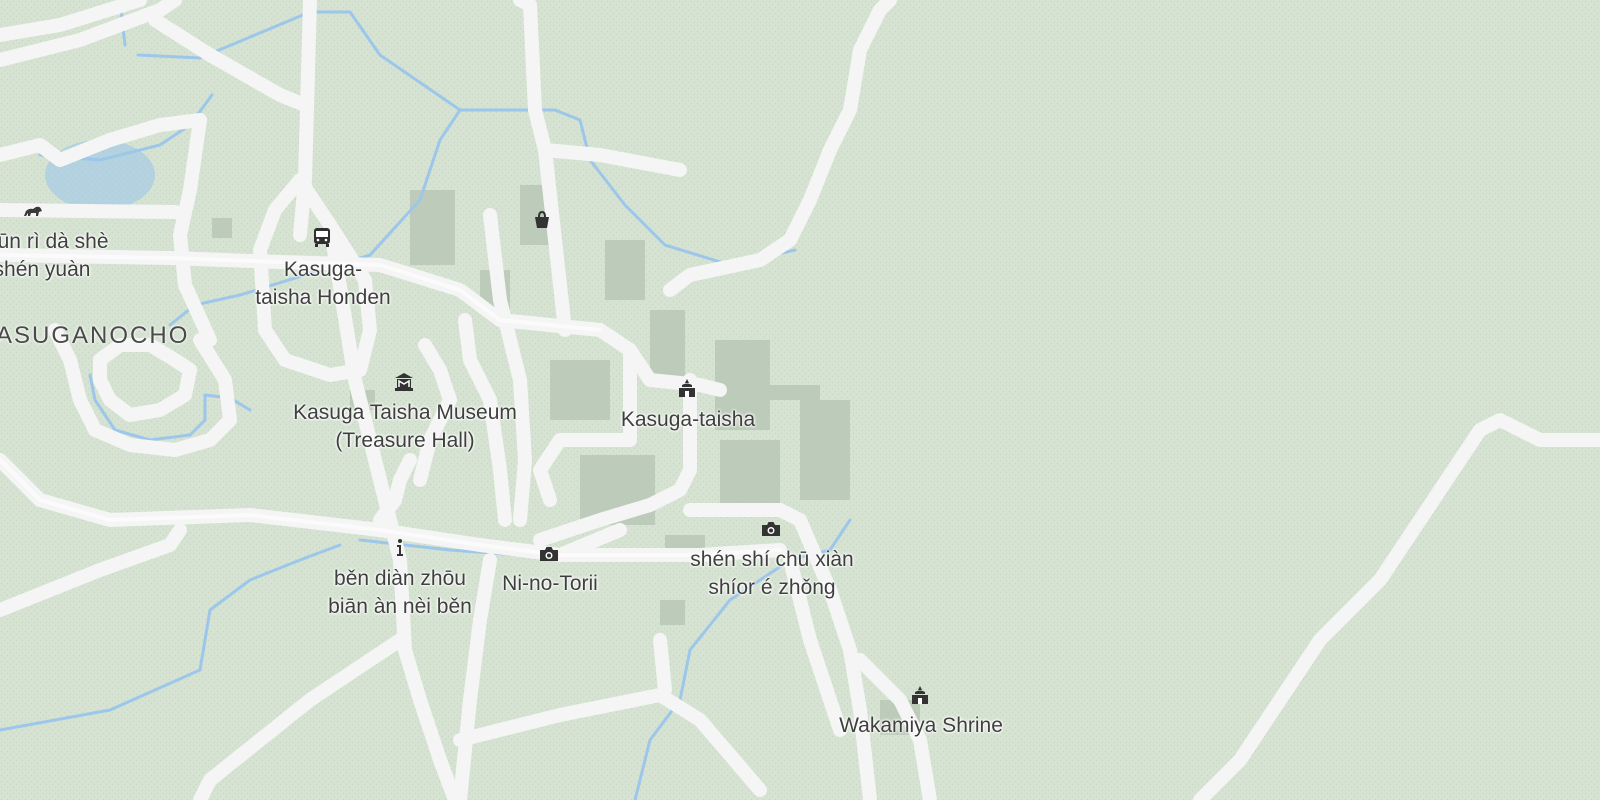 Image resolution: width=1600 pixels, height=800 pixels. Describe the element at coordinates (400, 593) in the screenshot. I see `place-label-info: běn diàn zhōu biān àn nèi běn` at that location.